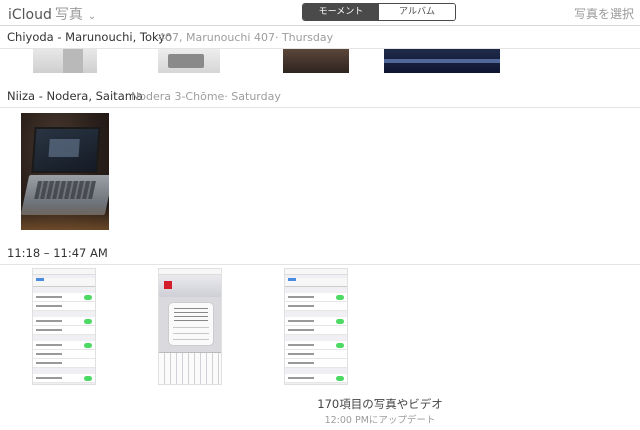 This screenshot has height=430, width=640. What do you see at coordinates (246, 37) in the screenshot?
I see `moment-subtitle: 407, Marunouchi 407· Thursday` at bounding box center [246, 37].